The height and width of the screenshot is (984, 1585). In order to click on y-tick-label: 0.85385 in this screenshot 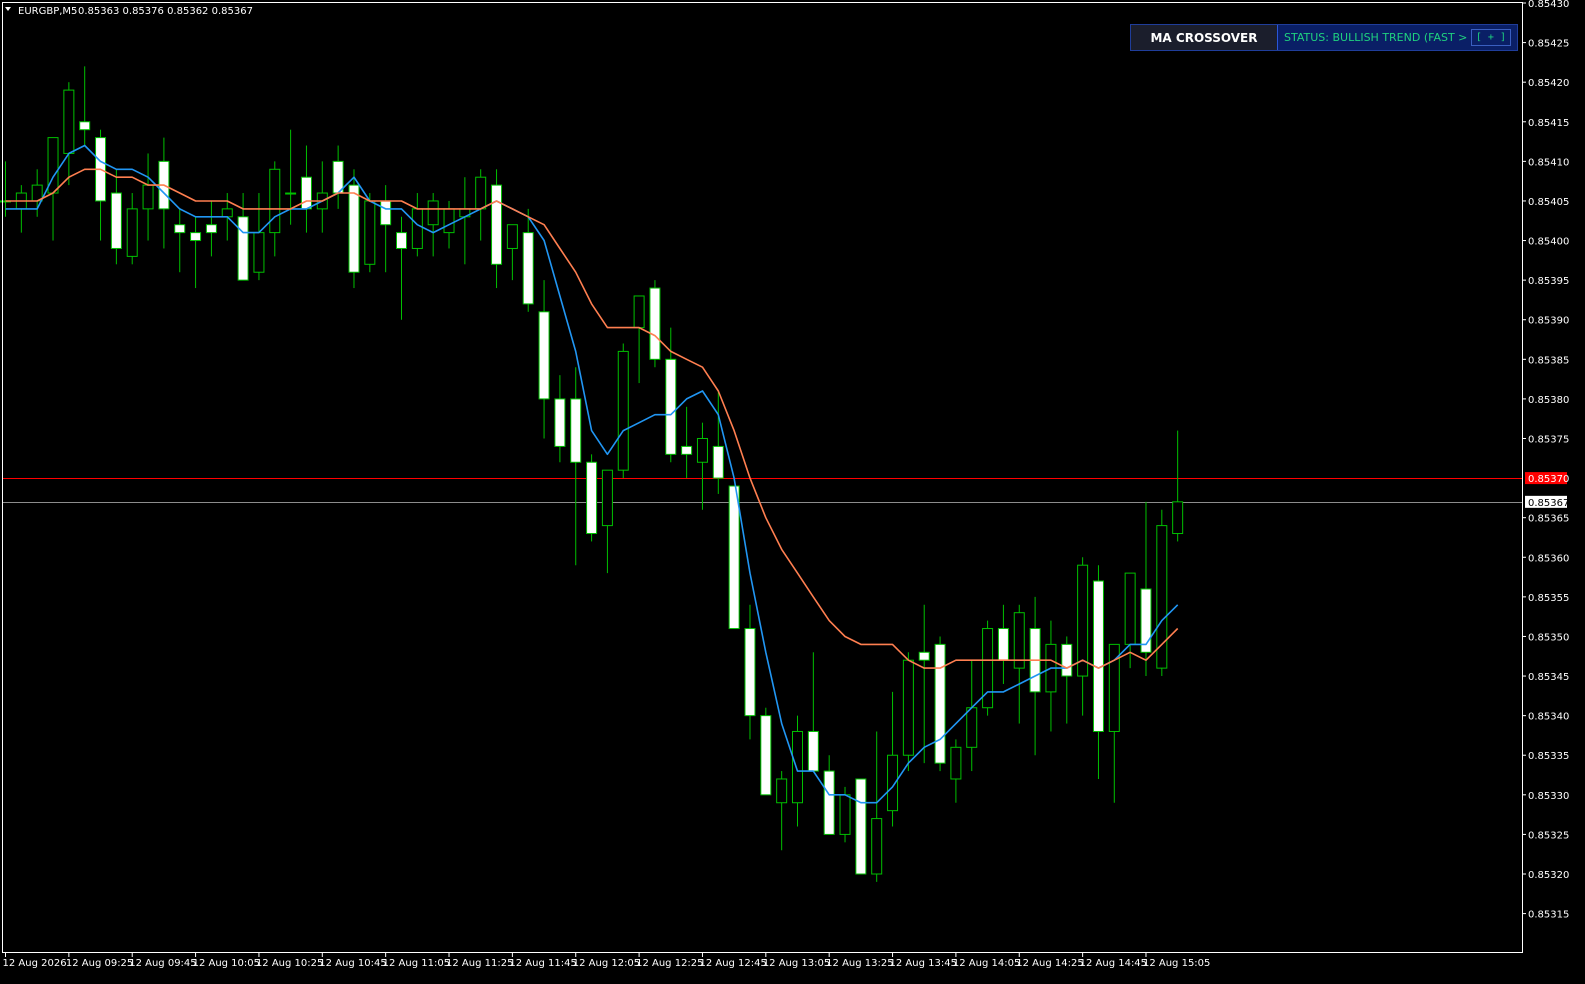, I will do `click(1548, 360)`.